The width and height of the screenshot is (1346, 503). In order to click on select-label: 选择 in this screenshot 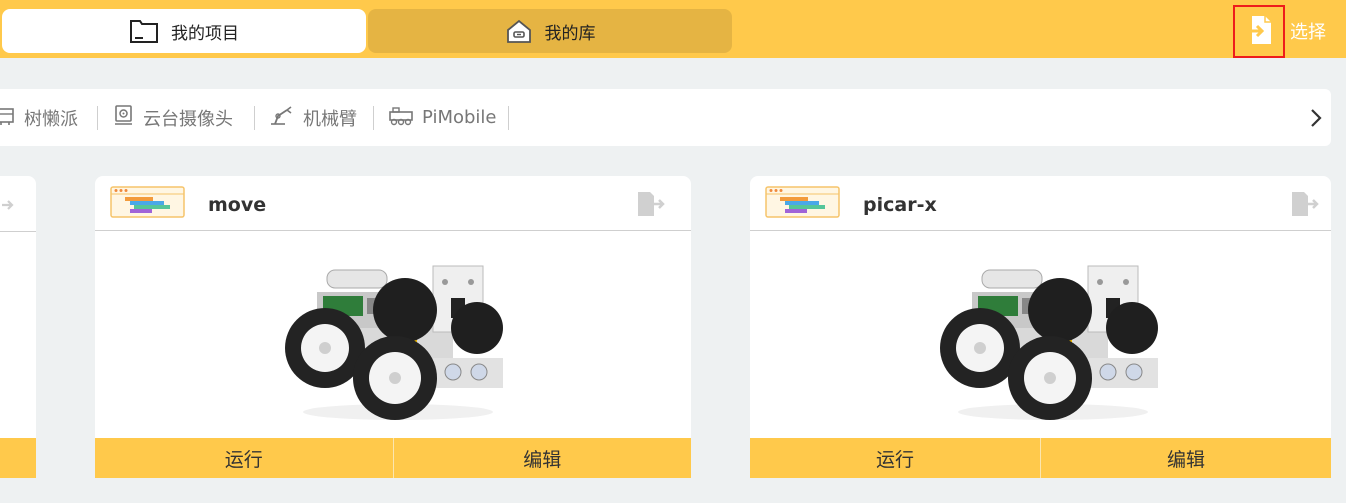, I will do `click(1308, 31)`.